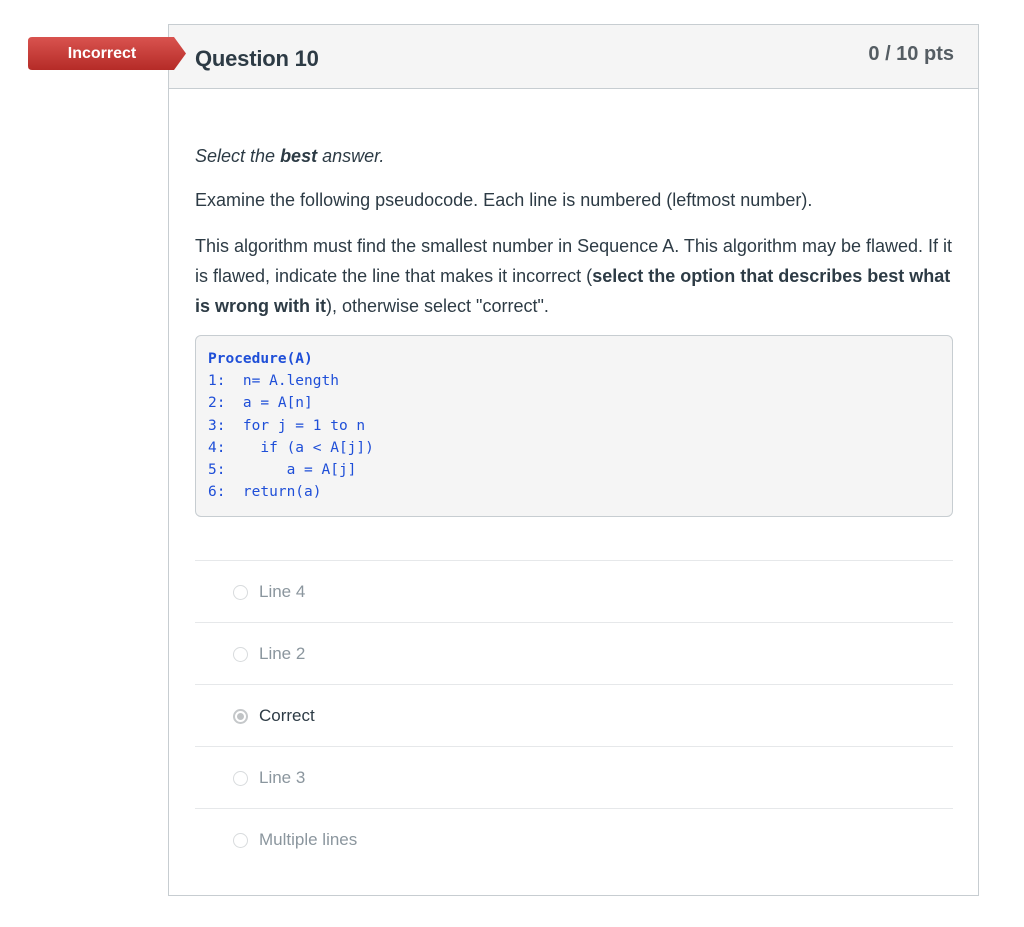 This screenshot has height=927, width=1024. Describe the element at coordinates (287, 715) in the screenshot. I see `answer-label: Correct` at that location.